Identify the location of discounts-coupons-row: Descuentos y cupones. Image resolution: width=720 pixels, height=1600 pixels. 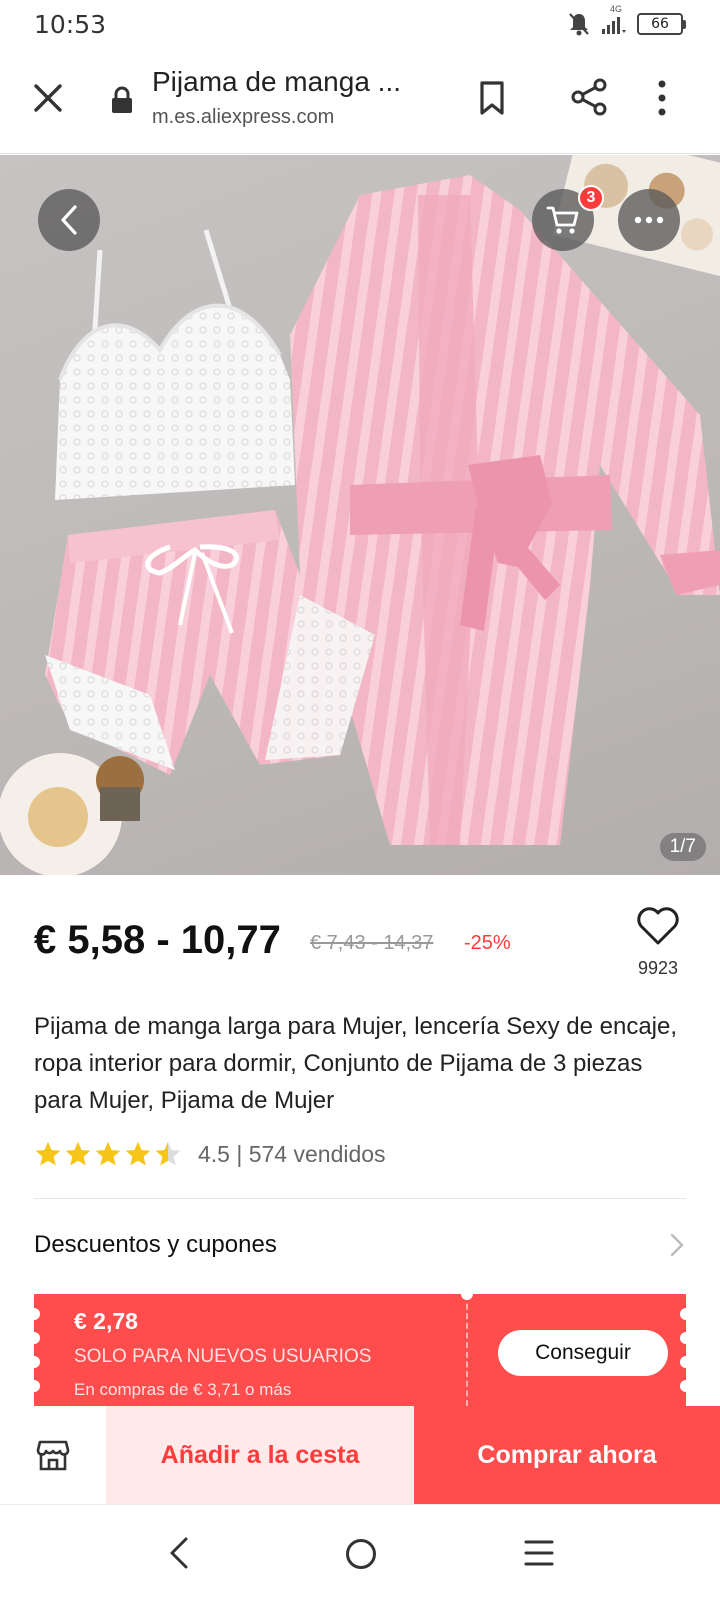
(360, 1245).